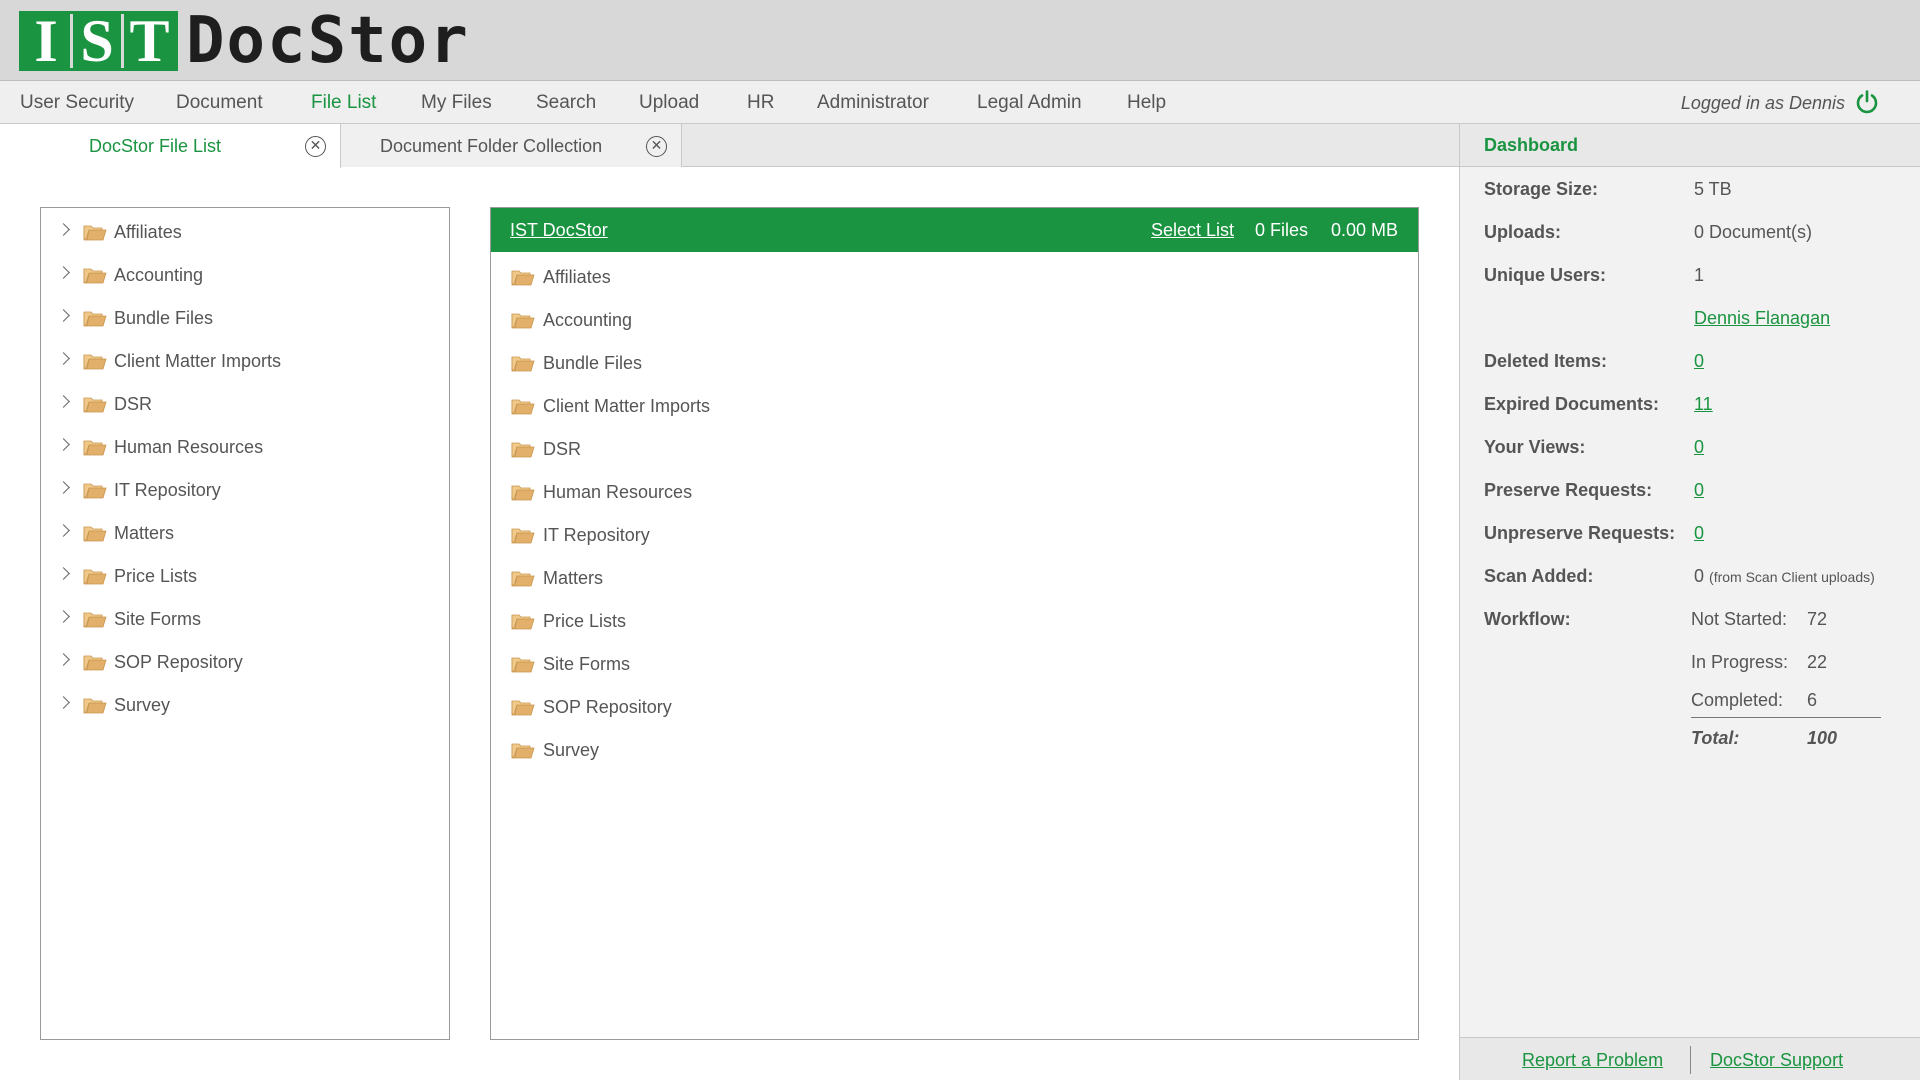 The image size is (1920, 1080). I want to click on ist-docstor-logo: I S T DocStor, so click(244, 41).